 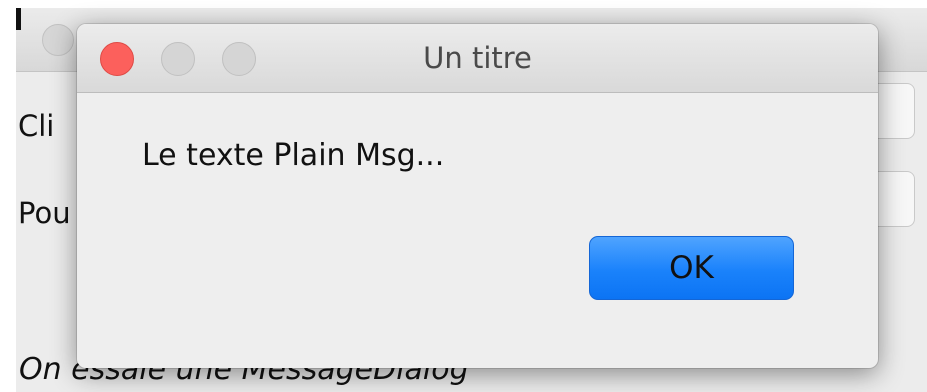 What do you see at coordinates (117, 59) in the screenshot?
I see `close-icon` at bounding box center [117, 59].